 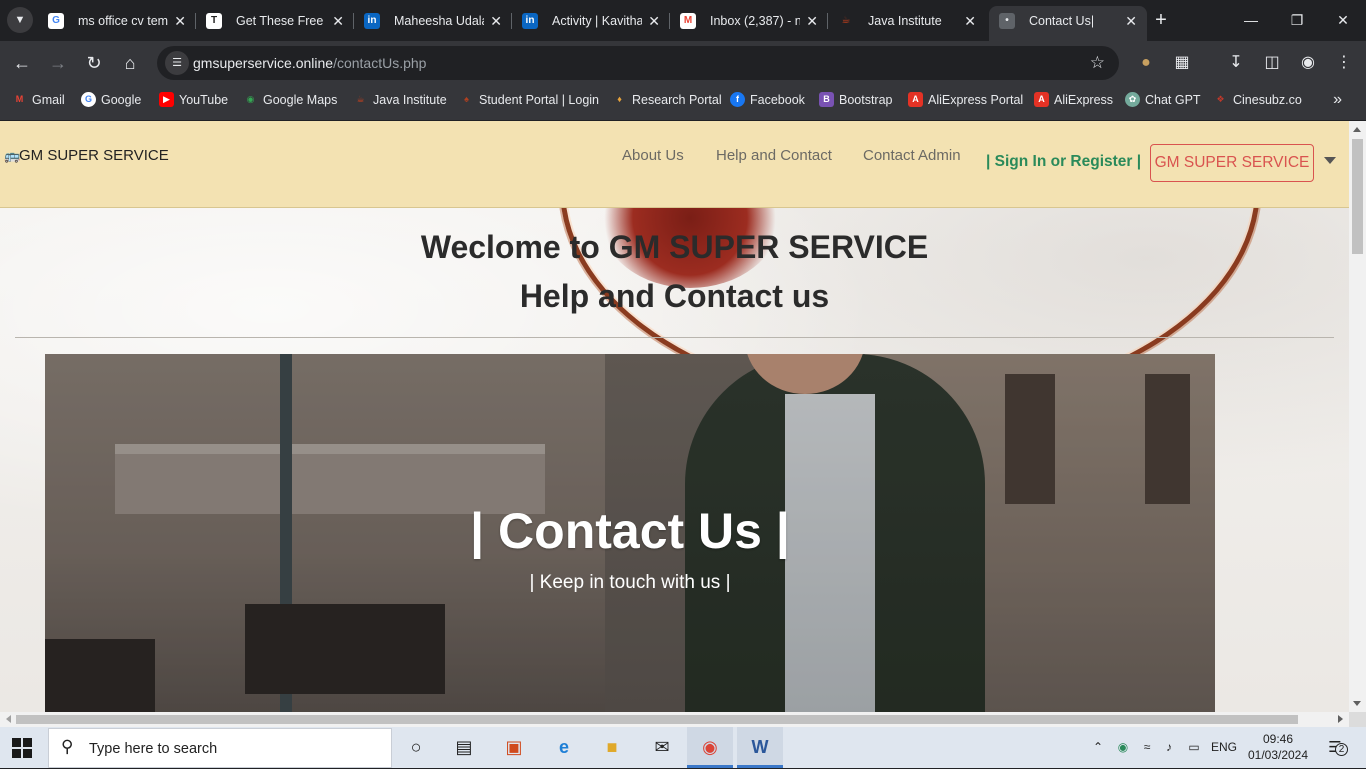 What do you see at coordinates (1062, 21) in the screenshot?
I see `tab-title: Contact Us|` at bounding box center [1062, 21].